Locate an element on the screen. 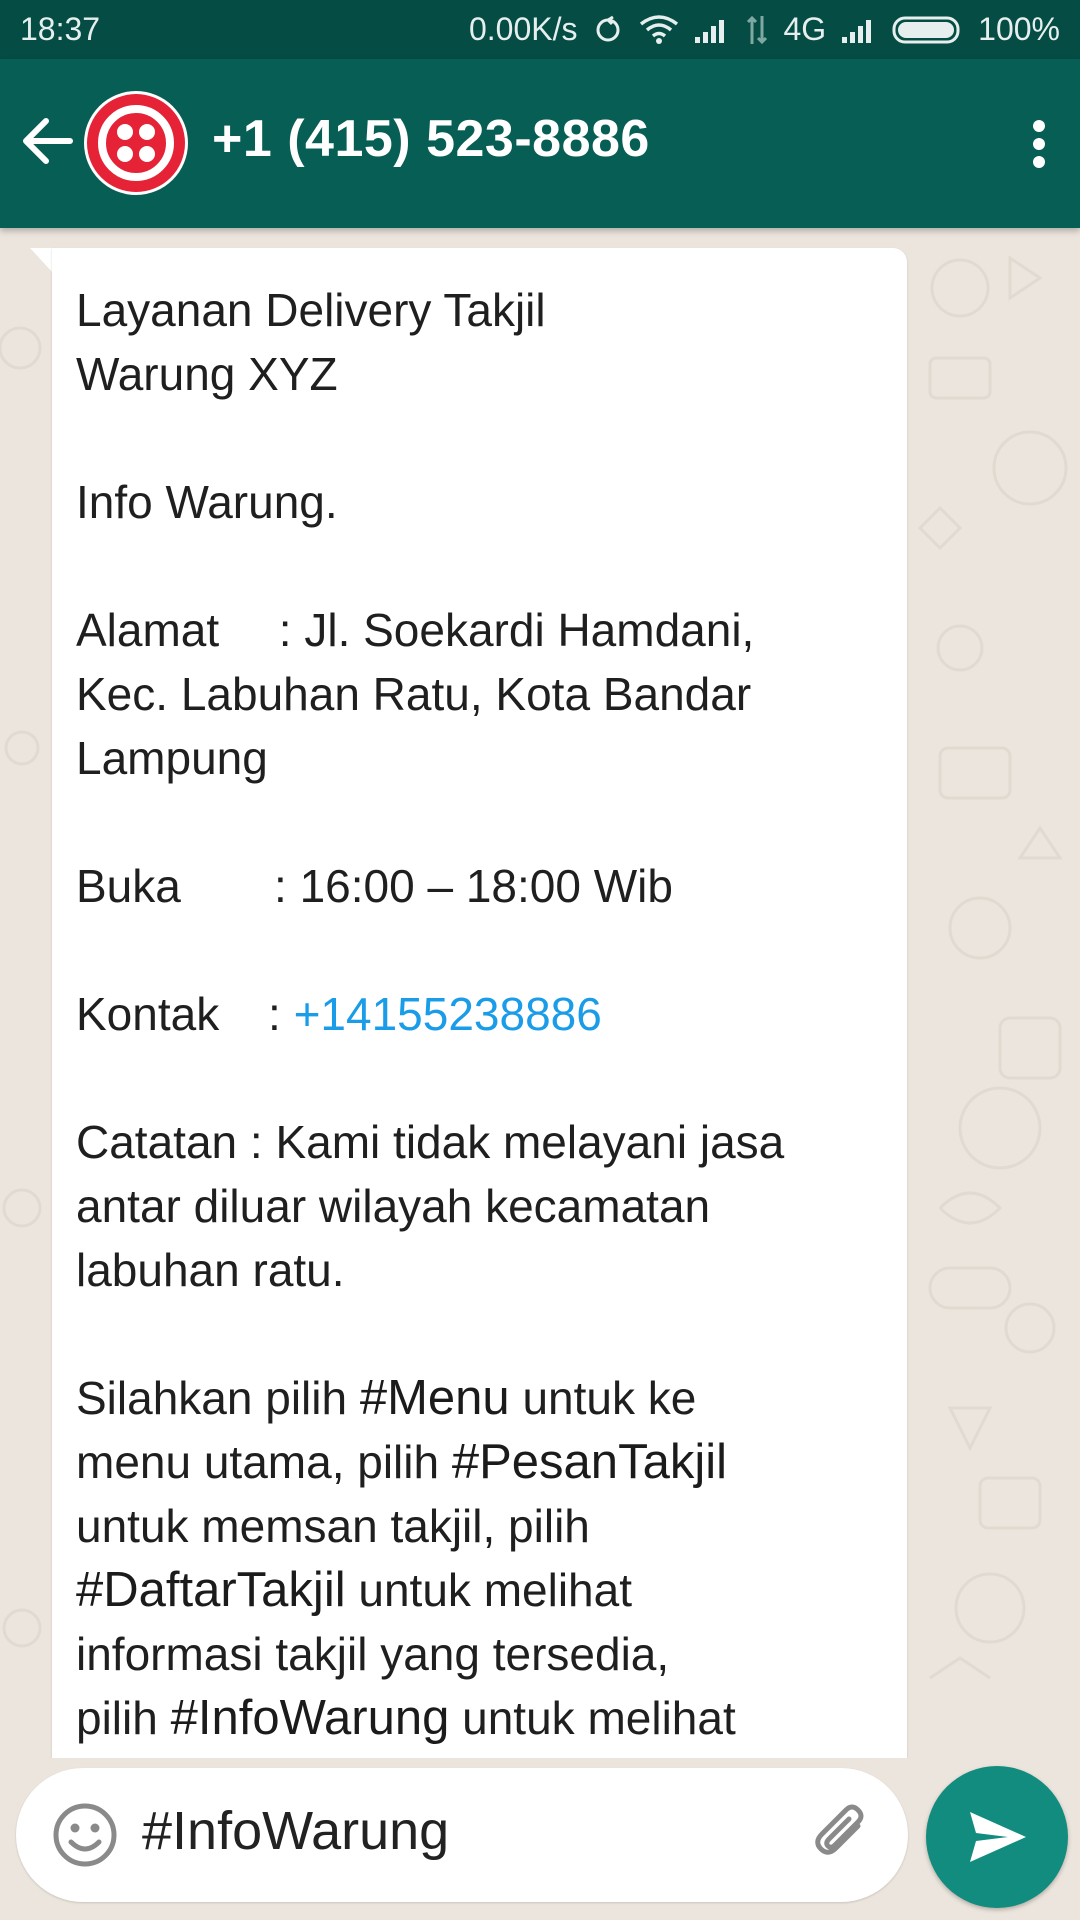 The image size is (1080, 1920). msg-daftar-line: #DaftarTakjil untuk melihat is located at coordinates (479, 1590).